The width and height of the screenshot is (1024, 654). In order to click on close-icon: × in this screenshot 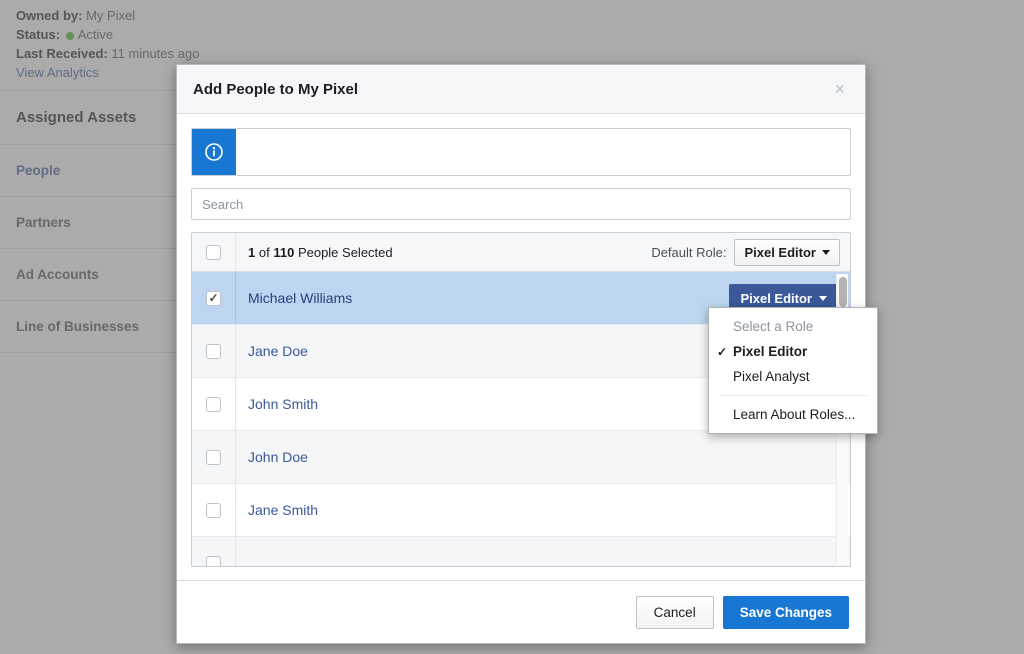, I will do `click(839, 89)`.